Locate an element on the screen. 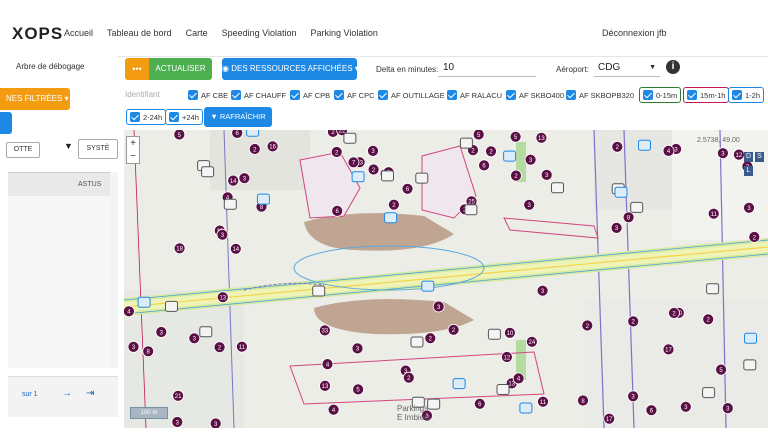 The image size is (768, 448). refresh-button: ACTUALISER is located at coordinates (180, 69).